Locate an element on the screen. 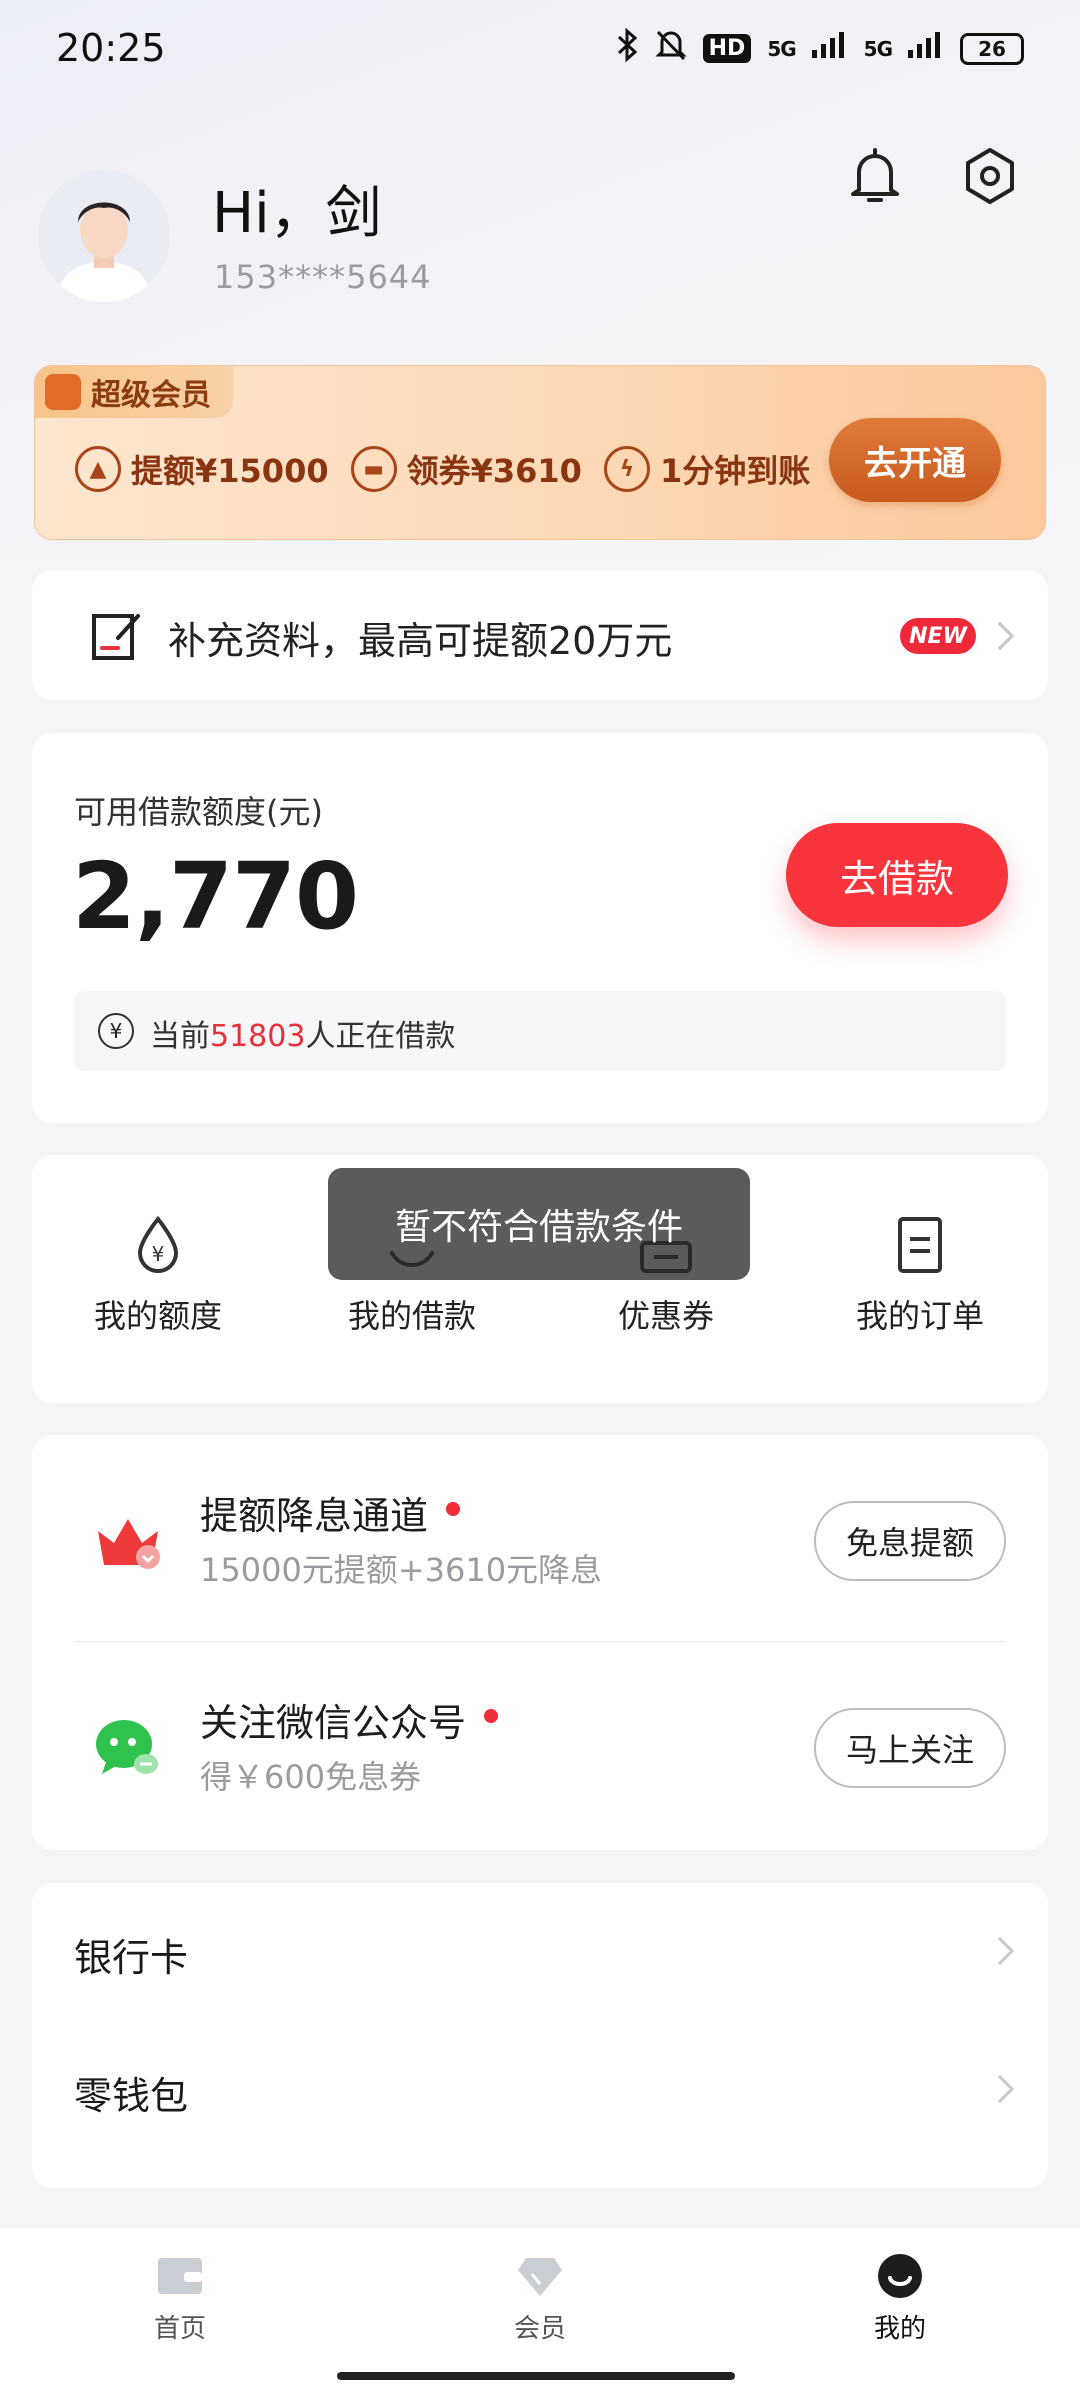  supplement-card: 补充资料，最高可提额20万元 NEW is located at coordinates (540, 635).